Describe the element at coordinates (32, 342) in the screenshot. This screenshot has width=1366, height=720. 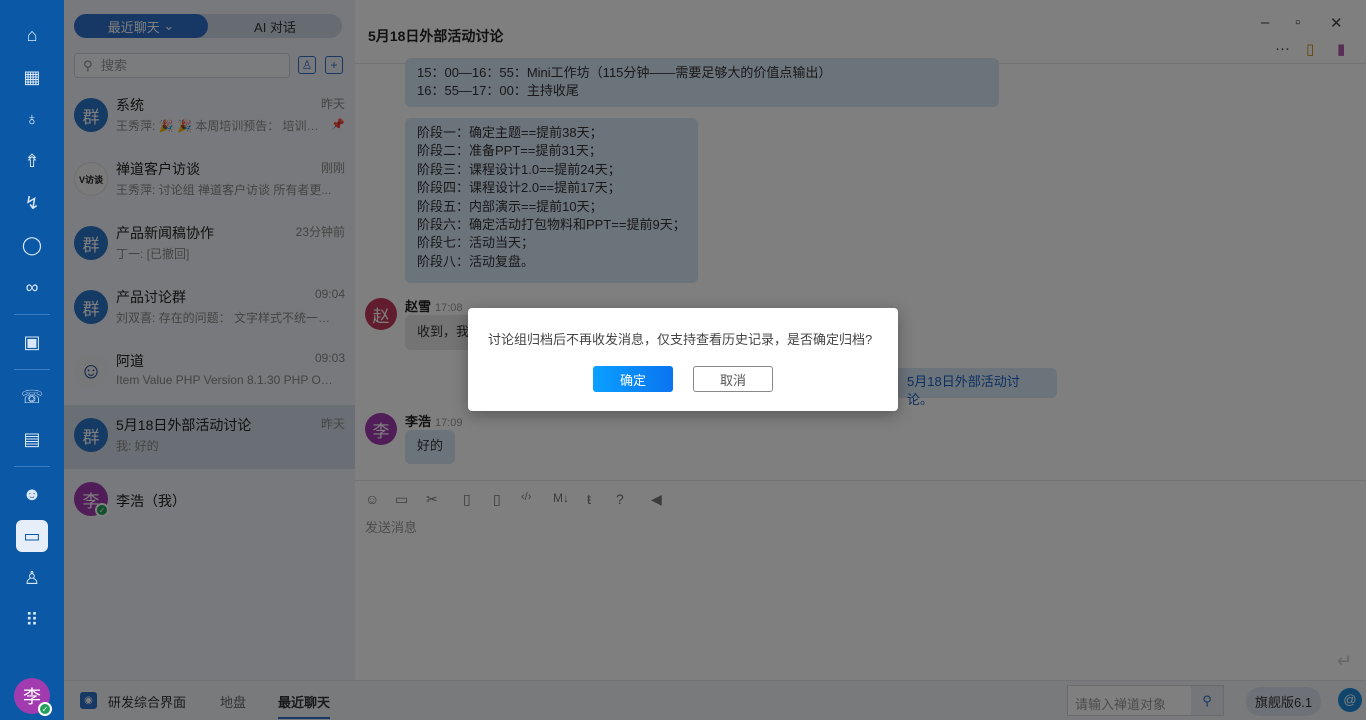
I see `presentation-icon: ▣` at that location.